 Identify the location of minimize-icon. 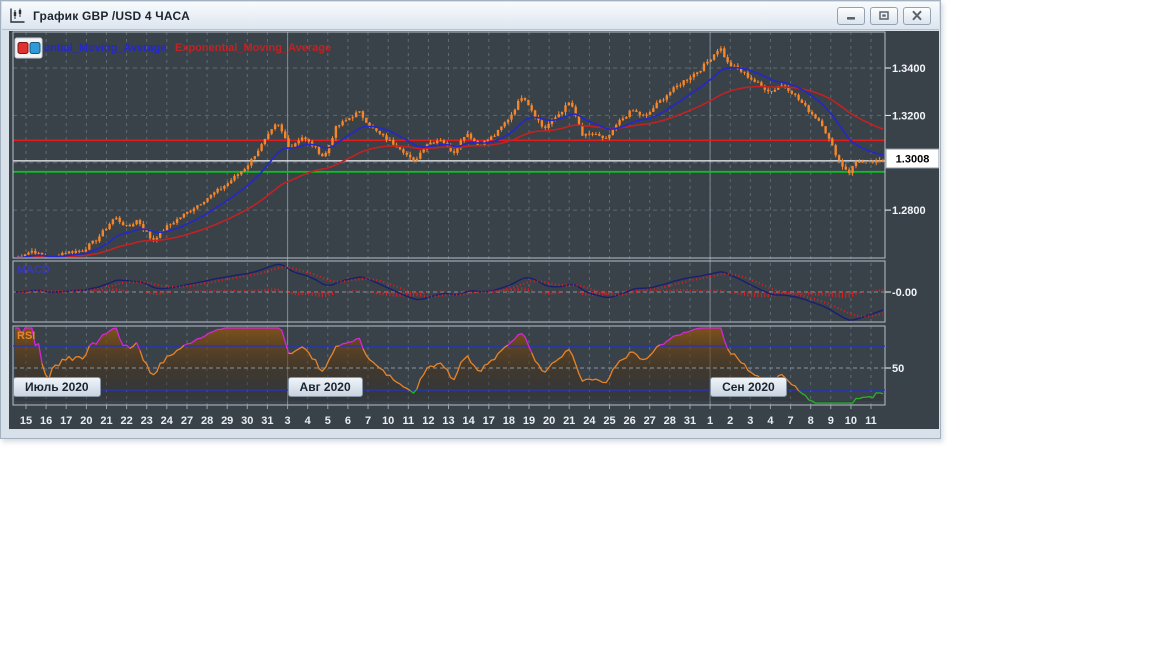
(851, 18).